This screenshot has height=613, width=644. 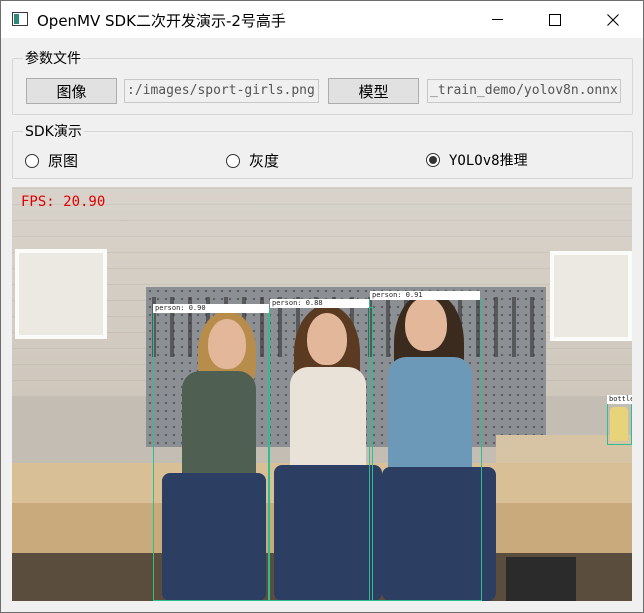 What do you see at coordinates (322, 19) in the screenshot?
I see `title-bar: OpenMV SDK二次开发演示-2号高手` at bounding box center [322, 19].